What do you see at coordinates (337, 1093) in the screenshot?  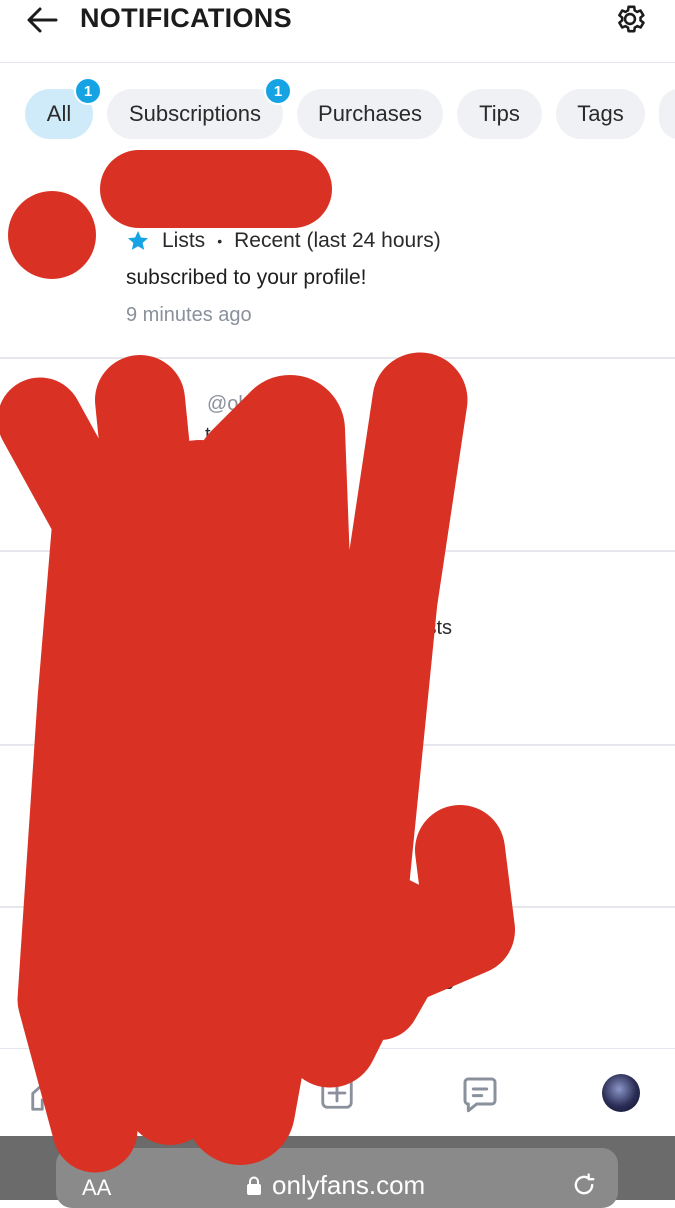 I see `add-post-icon` at bounding box center [337, 1093].